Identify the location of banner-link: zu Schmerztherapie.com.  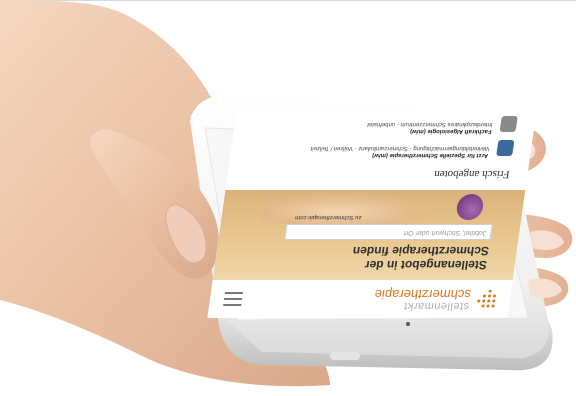
(328, 217).